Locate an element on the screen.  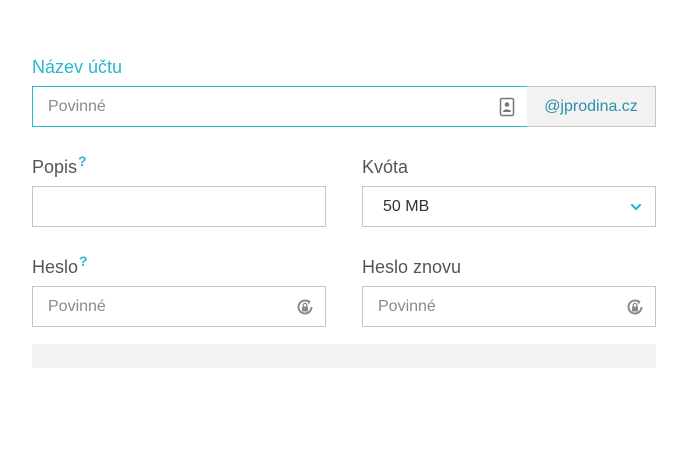
quota-selected-value: 50 MB is located at coordinates (406, 206).